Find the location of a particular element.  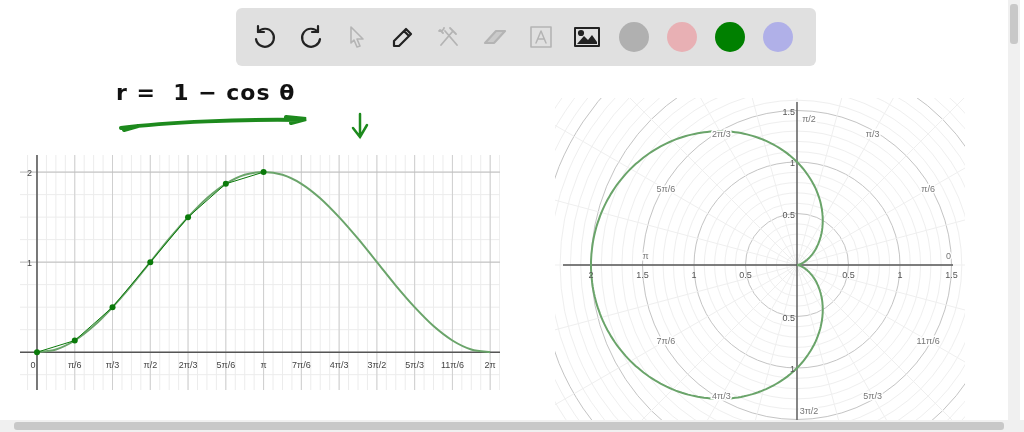

text-box-icon is located at coordinates (541, 37).